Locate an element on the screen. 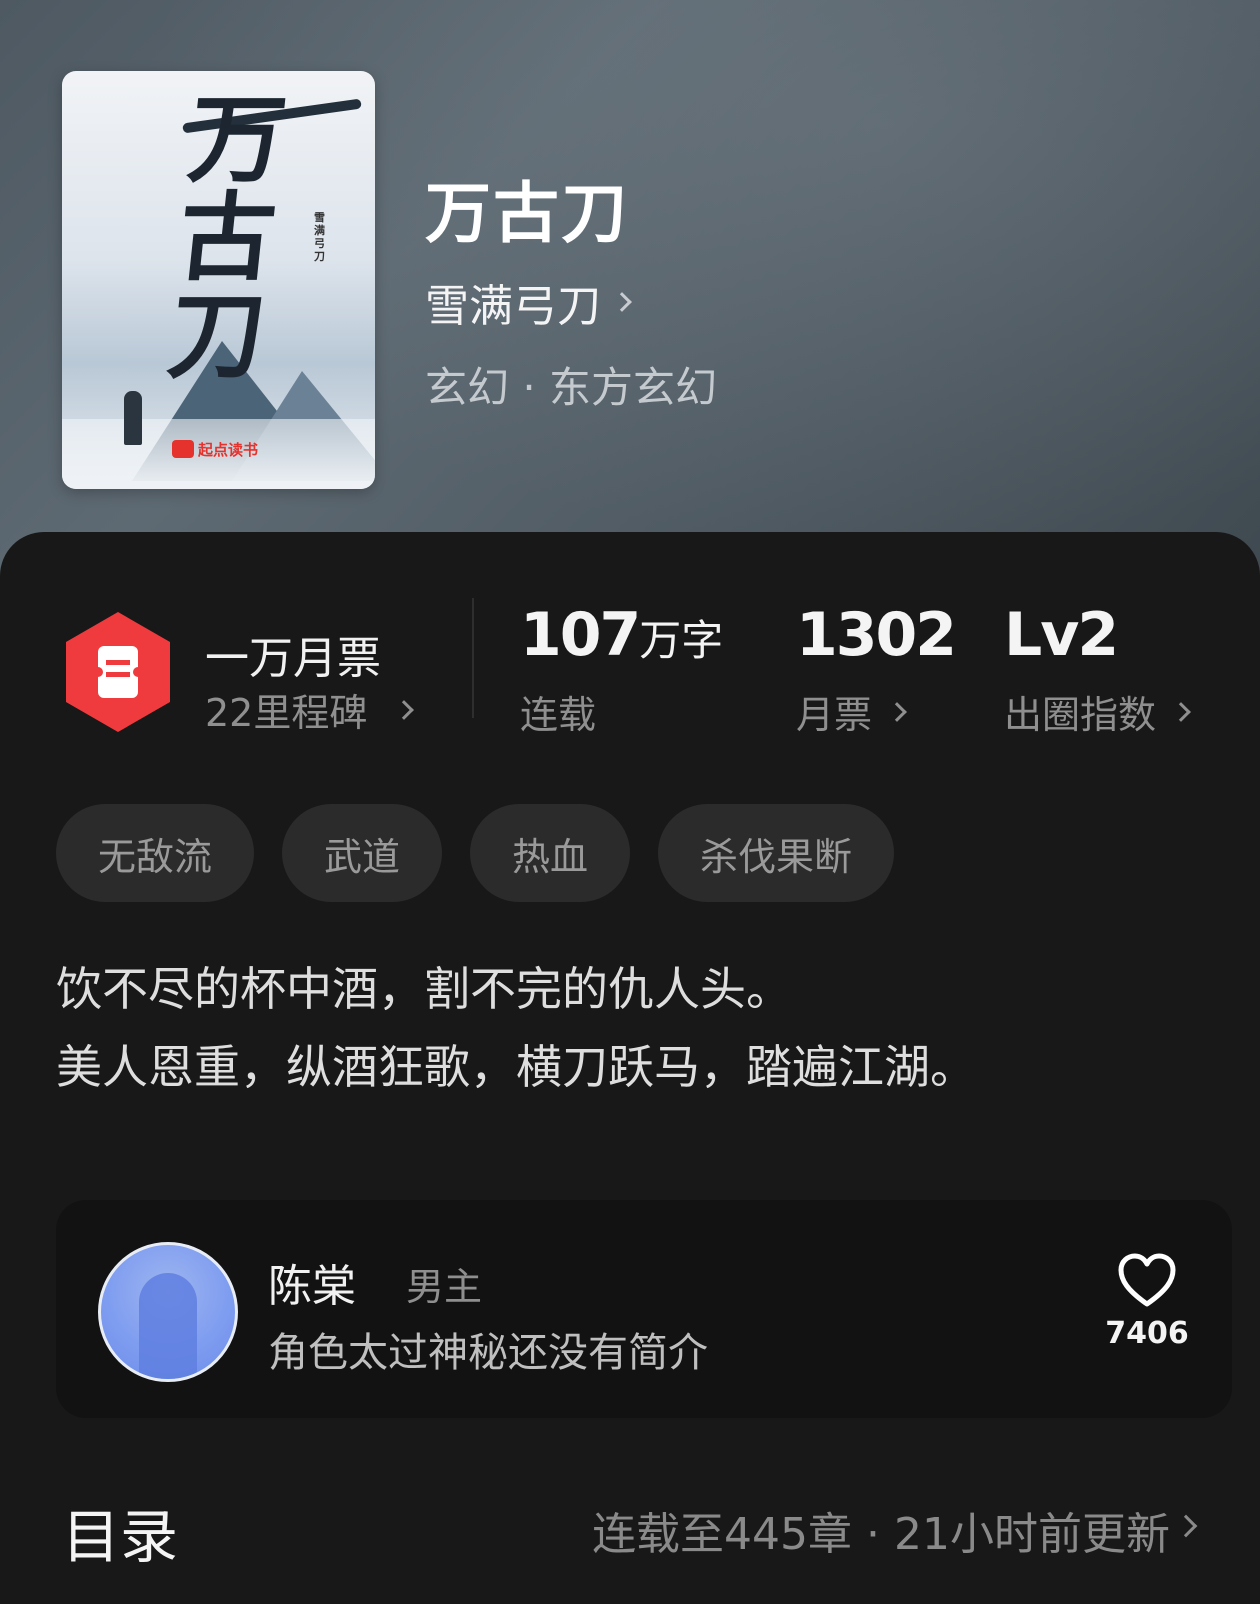  tag-chip: 武道 is located at coordinates (362, 853).